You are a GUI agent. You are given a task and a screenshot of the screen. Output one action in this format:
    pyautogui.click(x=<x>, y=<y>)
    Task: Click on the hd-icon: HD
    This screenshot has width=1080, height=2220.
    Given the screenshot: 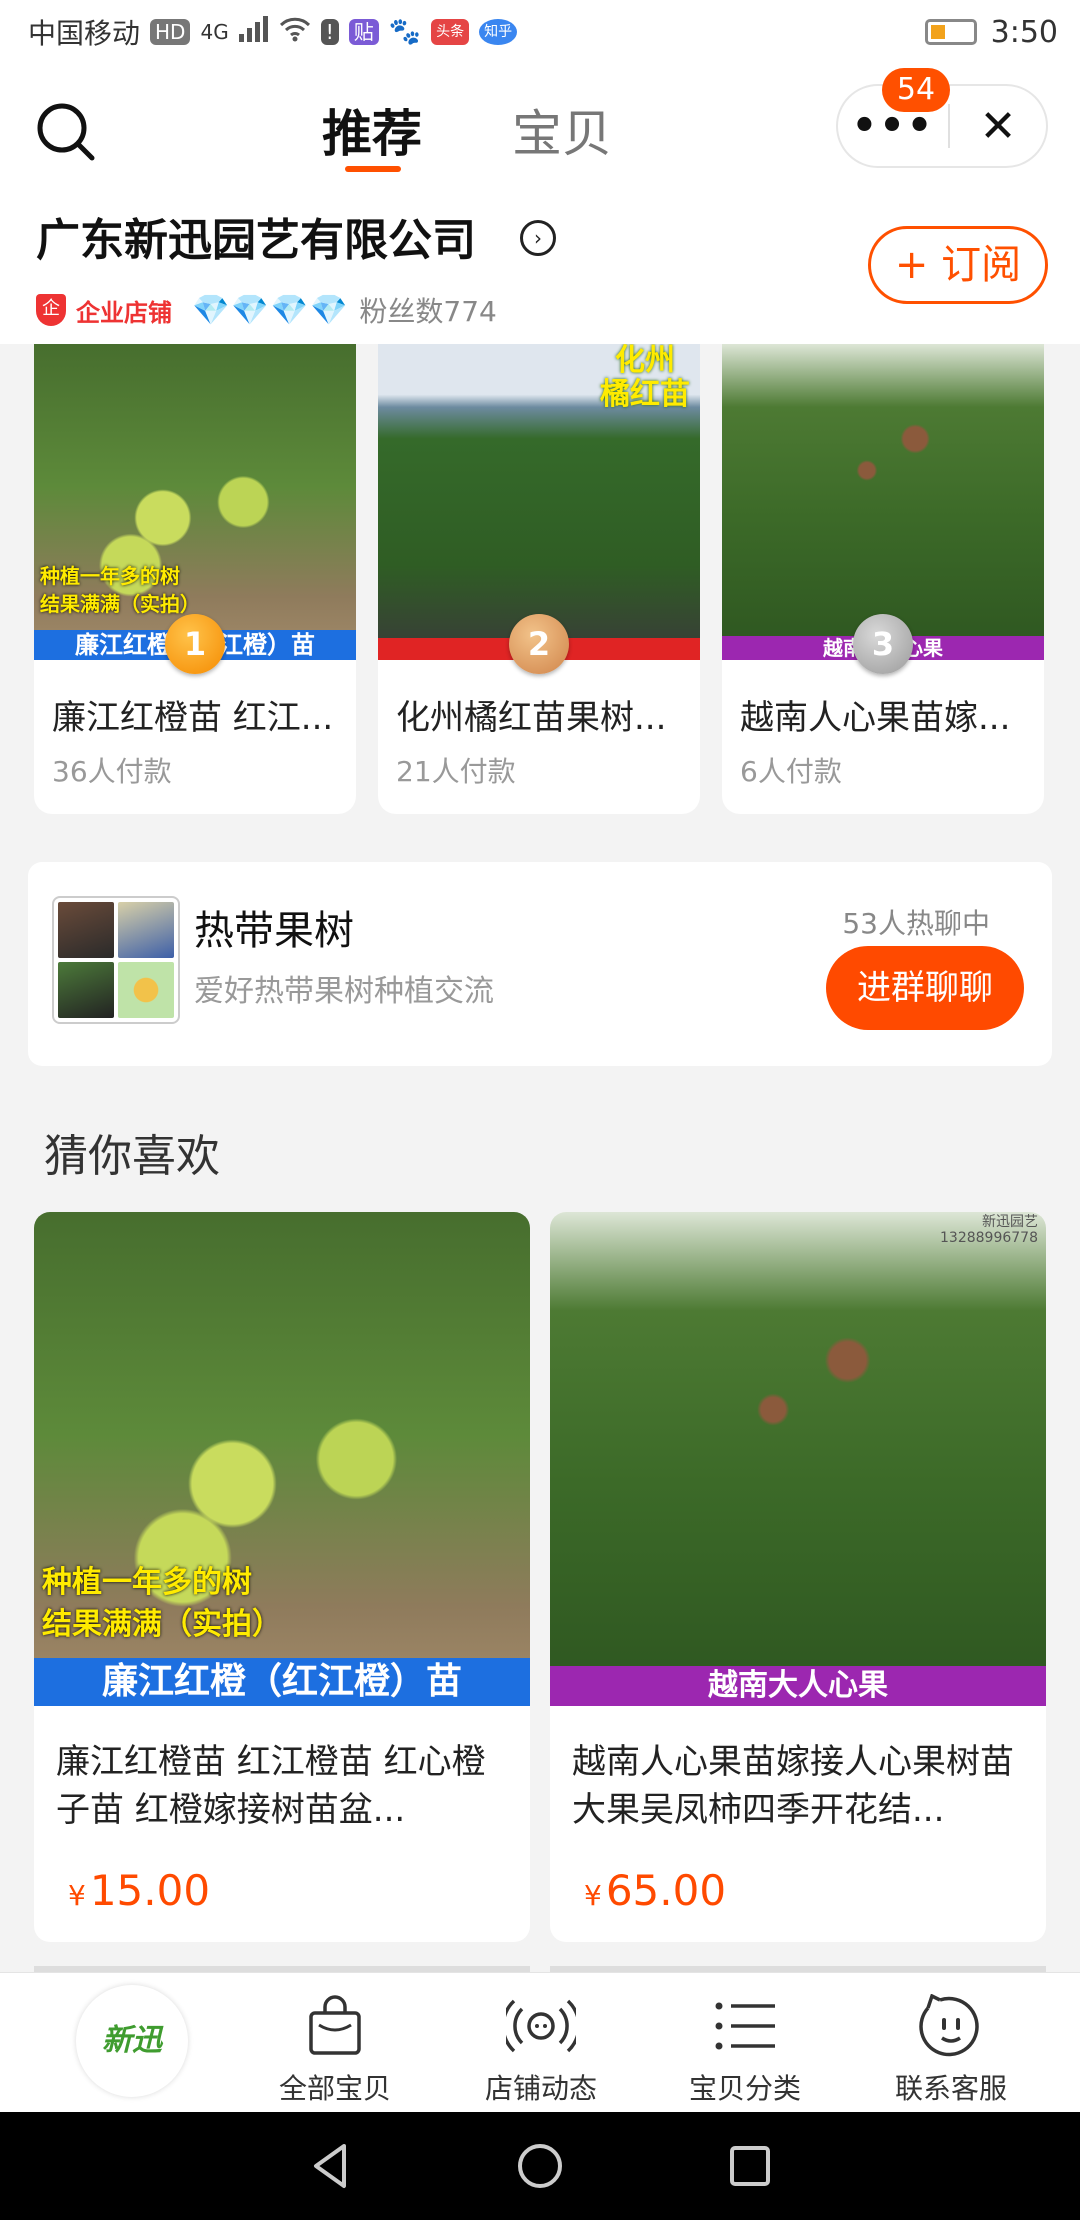 What is the action you would take?
    pyautogui.click(x=170, y=32)
    